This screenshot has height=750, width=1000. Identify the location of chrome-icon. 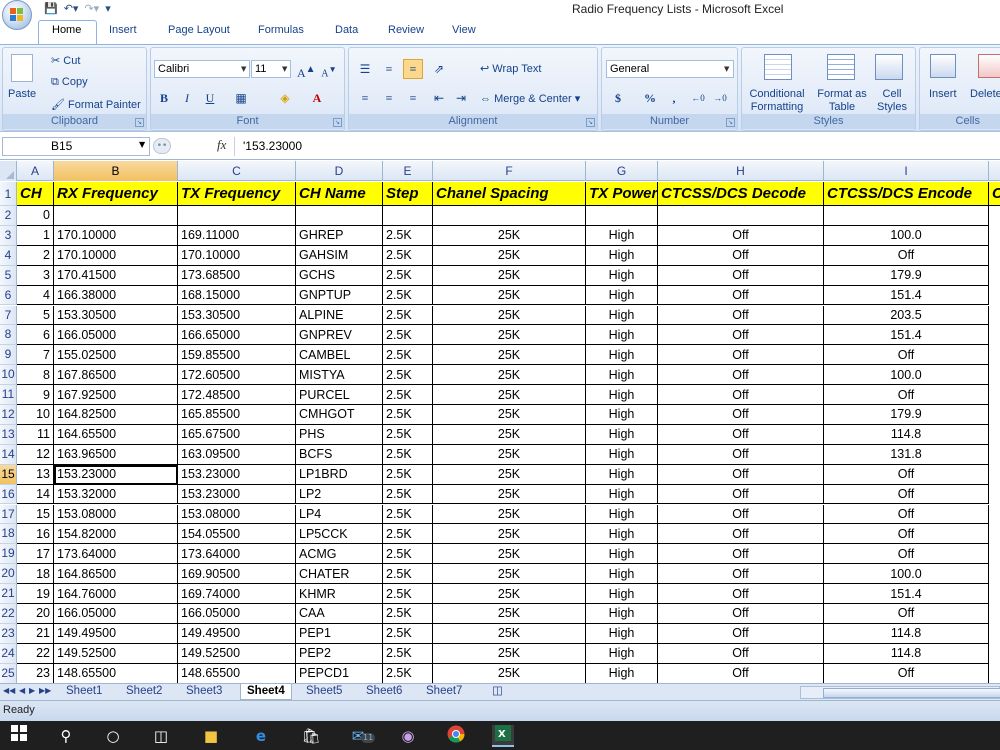
(456, 736).